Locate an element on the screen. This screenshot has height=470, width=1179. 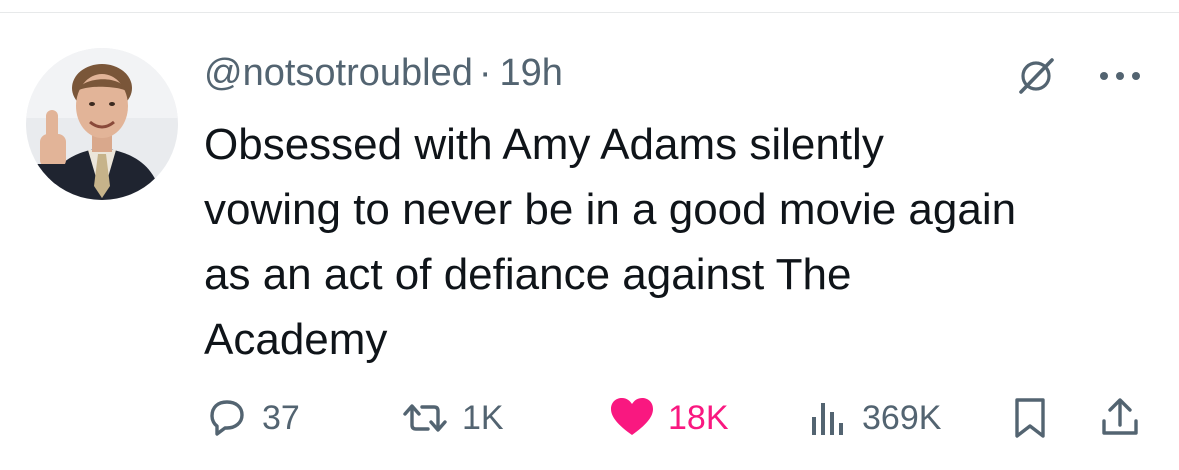
more-icon is located at coordinates (1120, 76).